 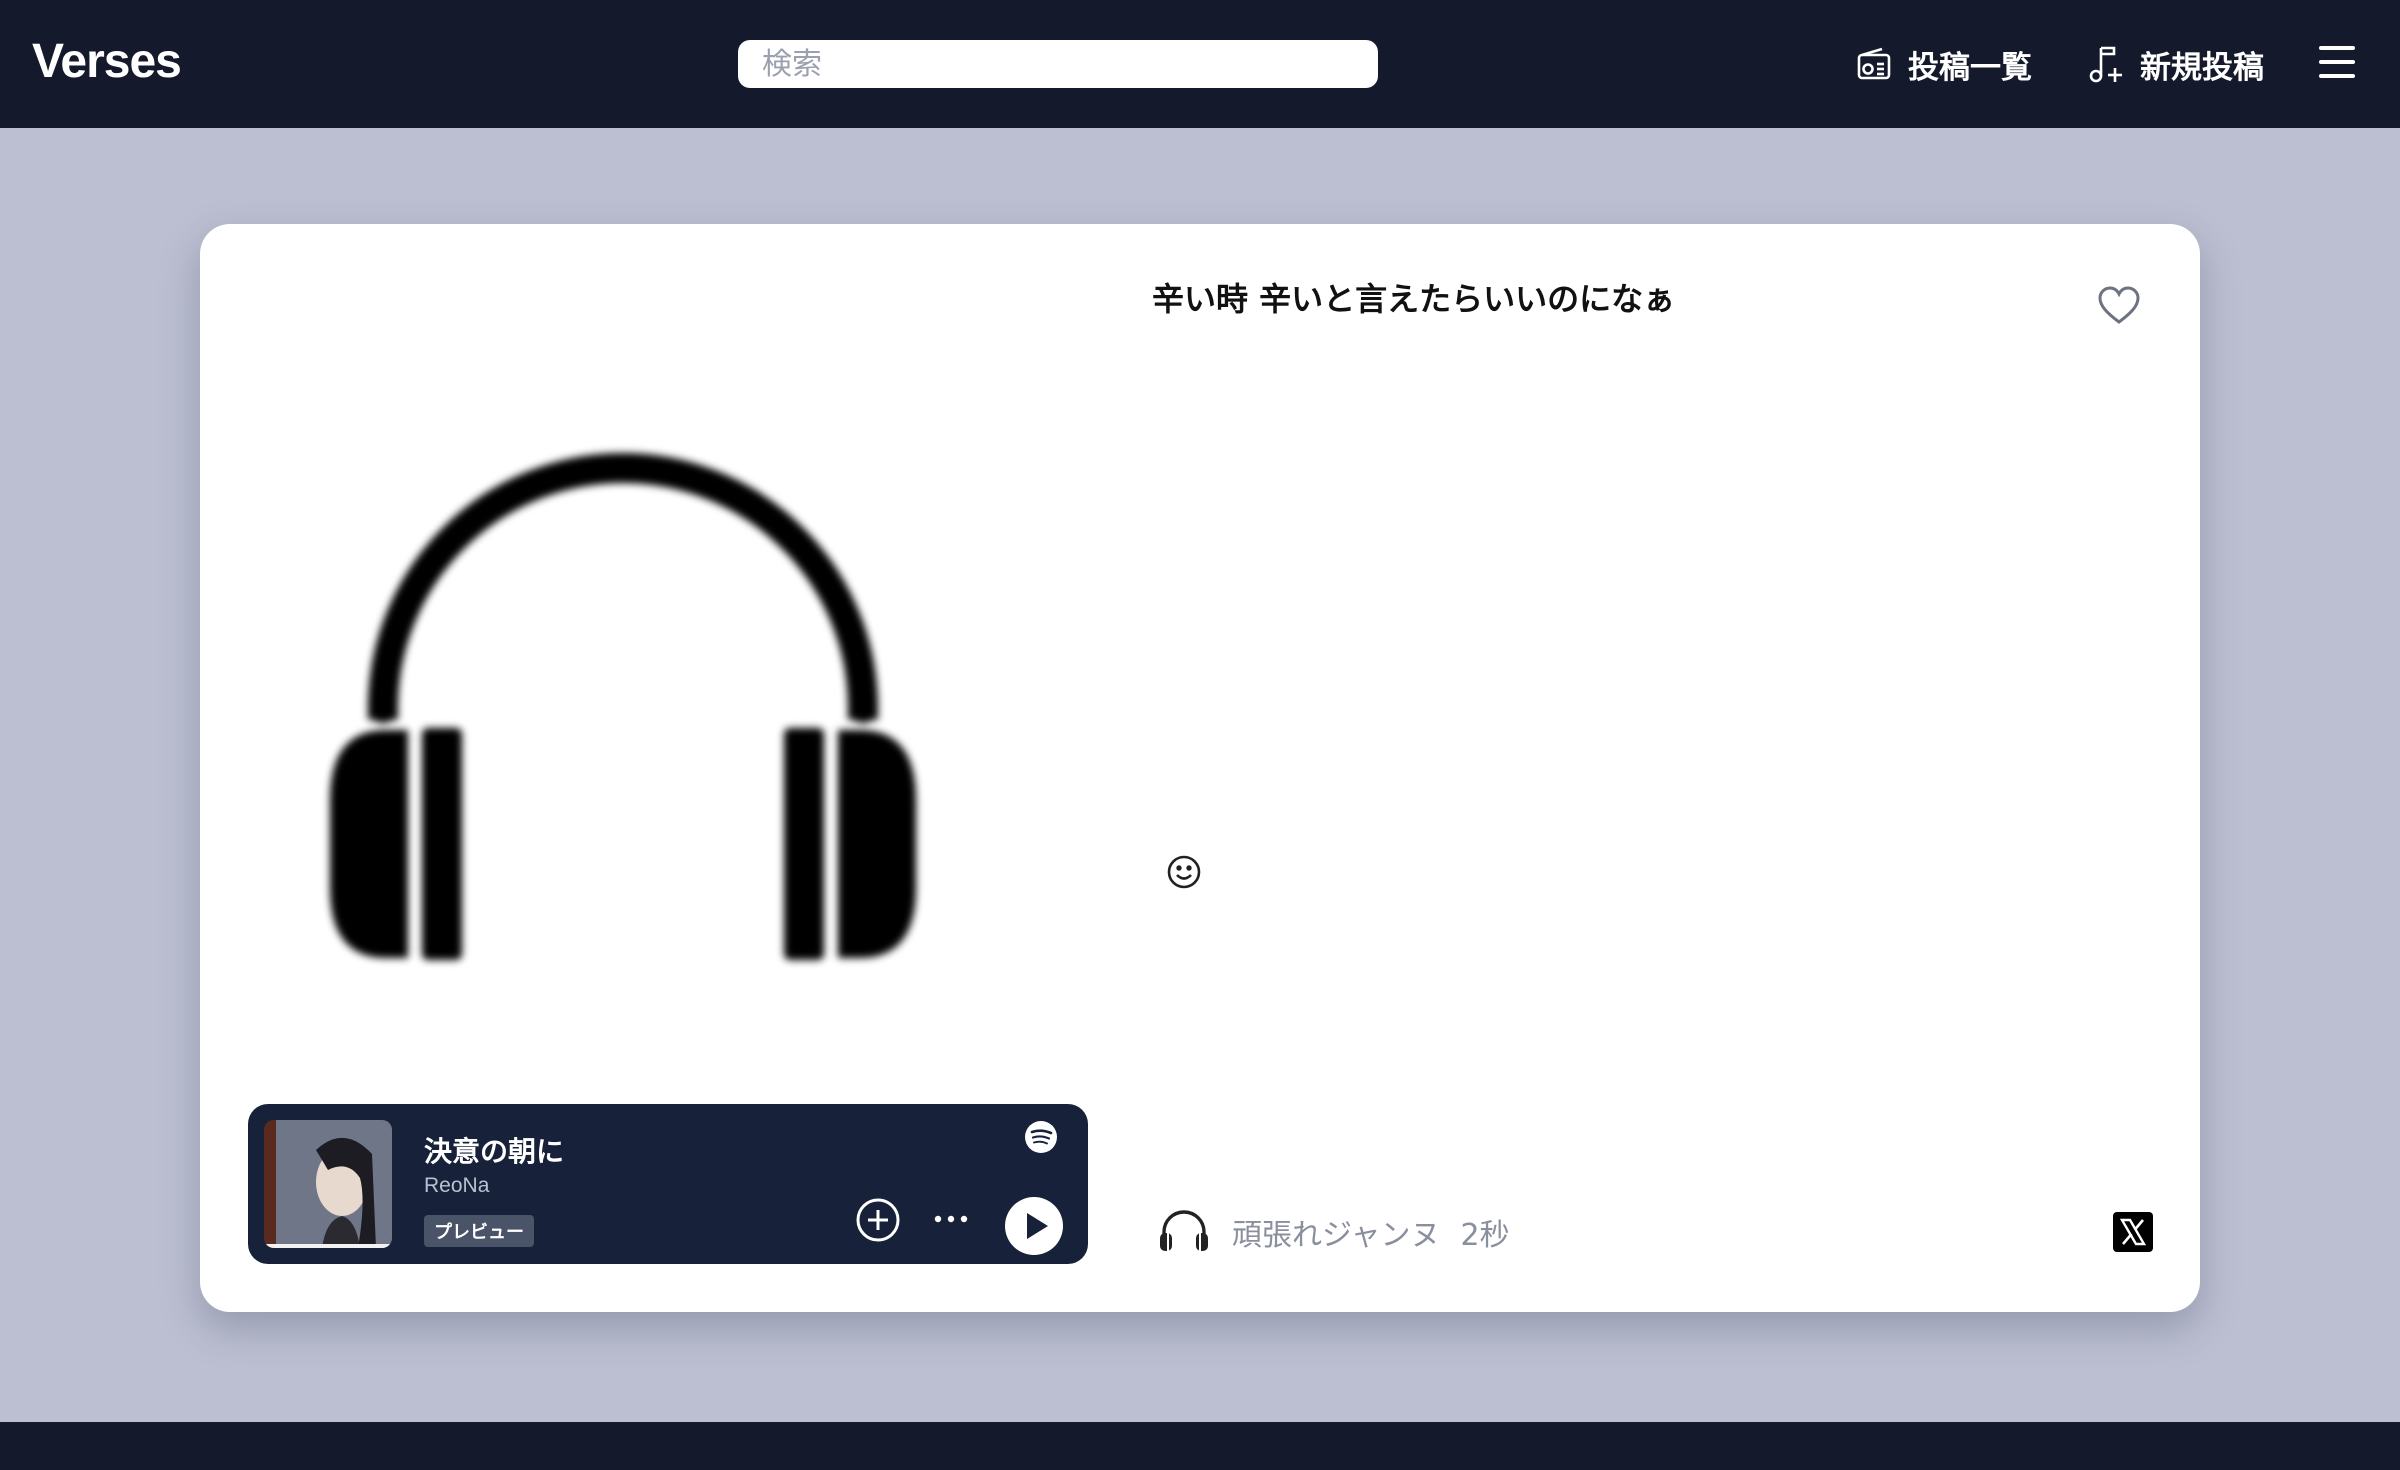 I want to click on preview-badge: プレビュー, so click(x=479, y=1231).